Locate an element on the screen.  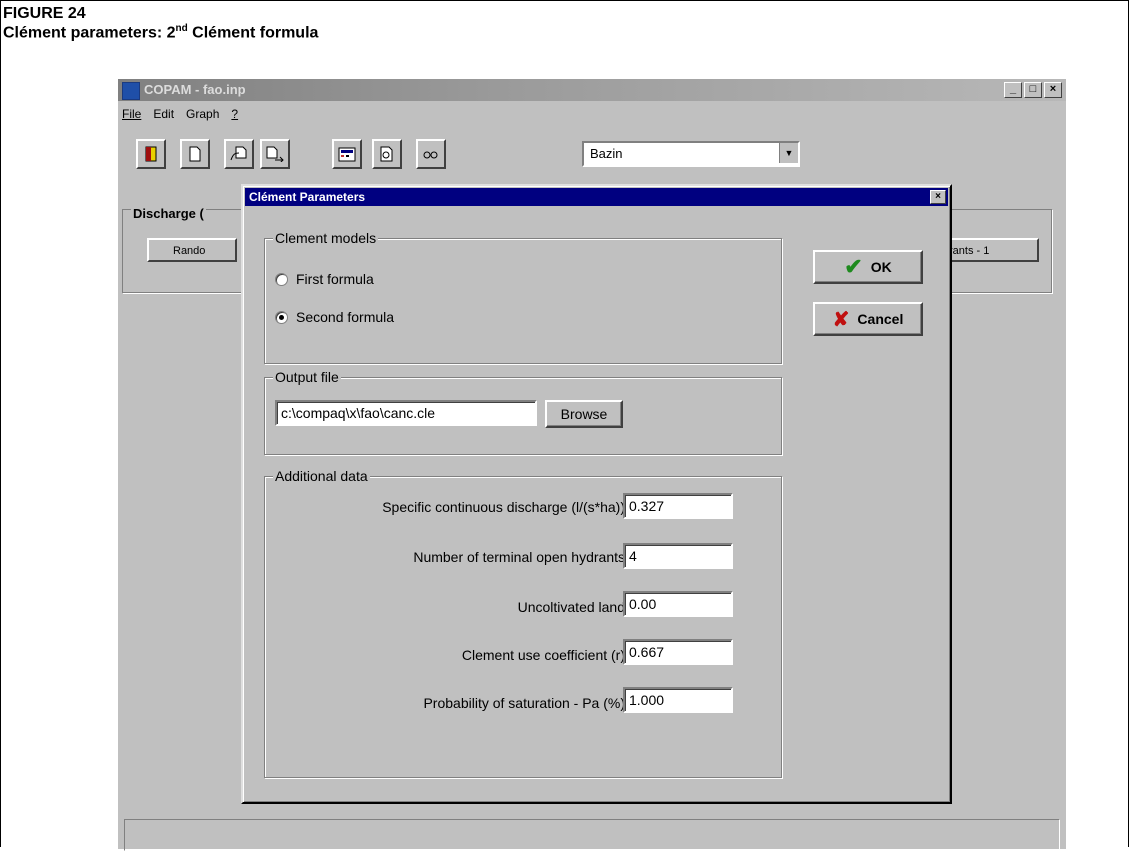
field-label: Probability of saturation - Pa (%) is located at coordinates (524, 703).